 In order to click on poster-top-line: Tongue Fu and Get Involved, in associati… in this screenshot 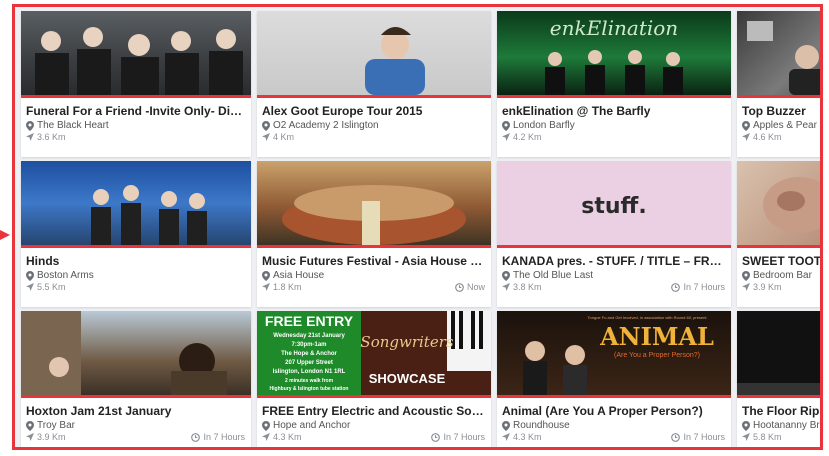, I will do `click(648, 317)`.